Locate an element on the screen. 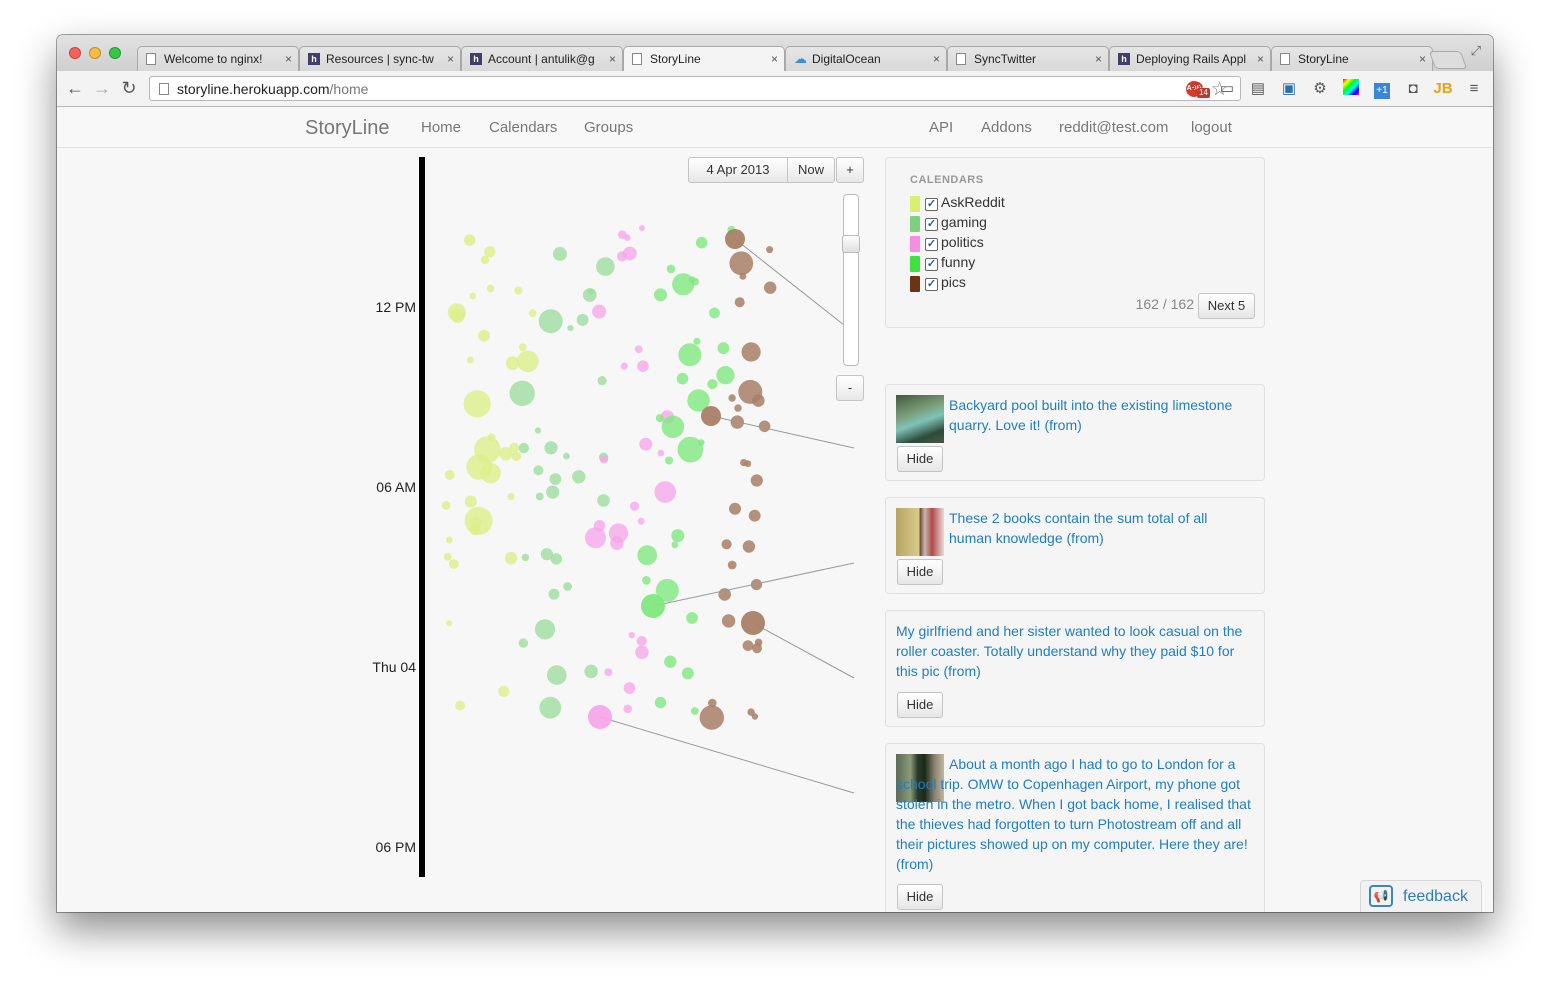 This screenshot has width=1550, height=992. browser-tab-5: SyncTwitter × is located at coordinates (1028, 58).